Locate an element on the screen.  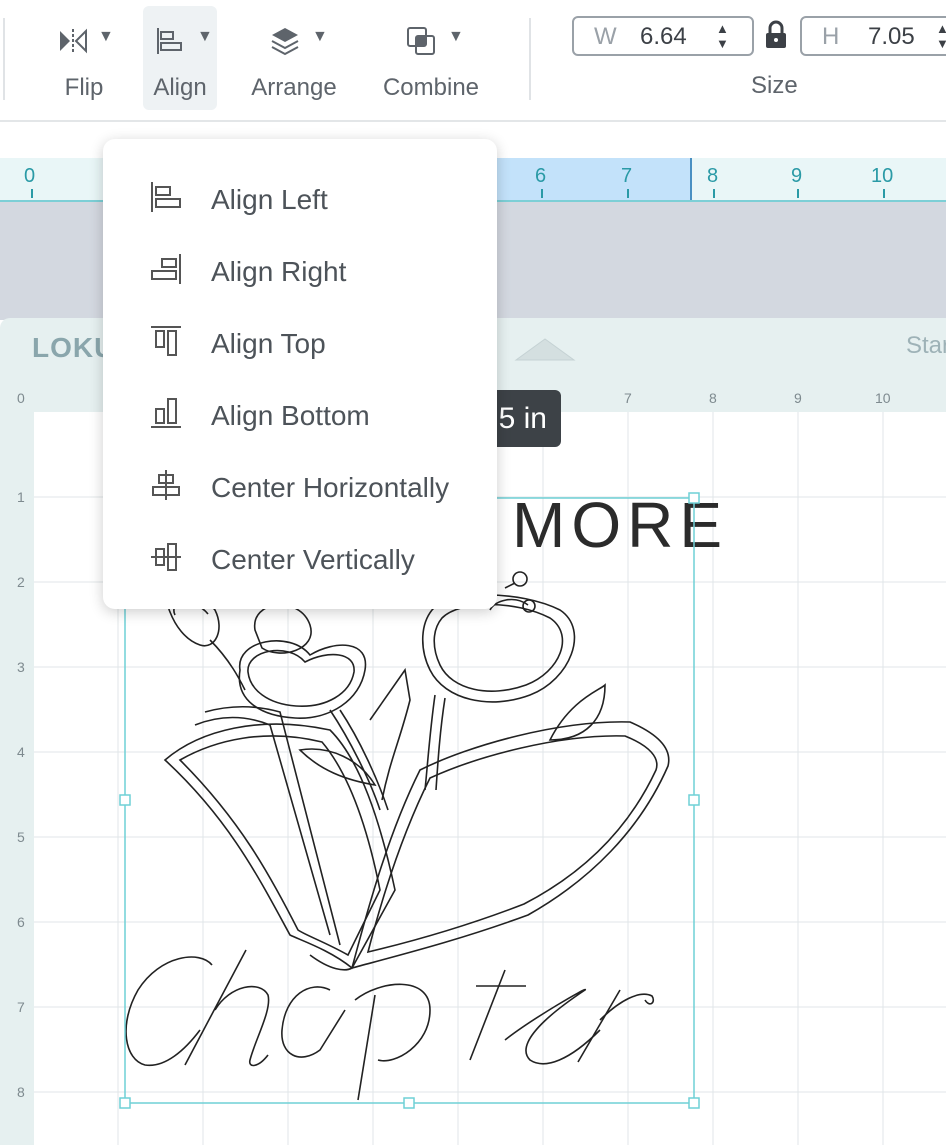
center-vertically-icon is located at coordinates (166, 557).